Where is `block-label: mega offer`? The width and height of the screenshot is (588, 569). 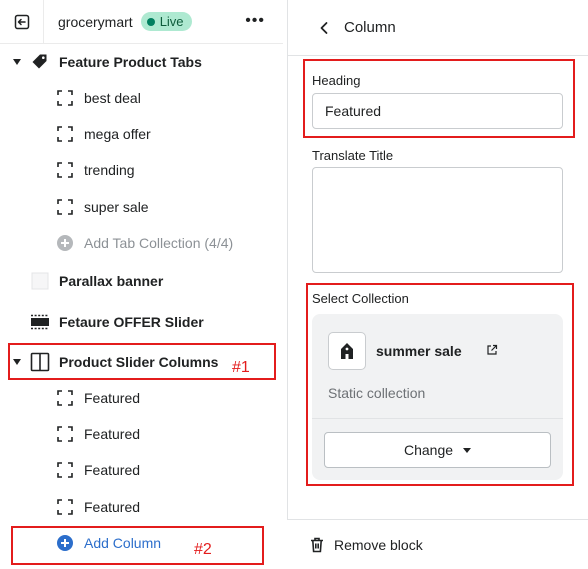
block-label: mega offer is located at coordinates (117, 134).